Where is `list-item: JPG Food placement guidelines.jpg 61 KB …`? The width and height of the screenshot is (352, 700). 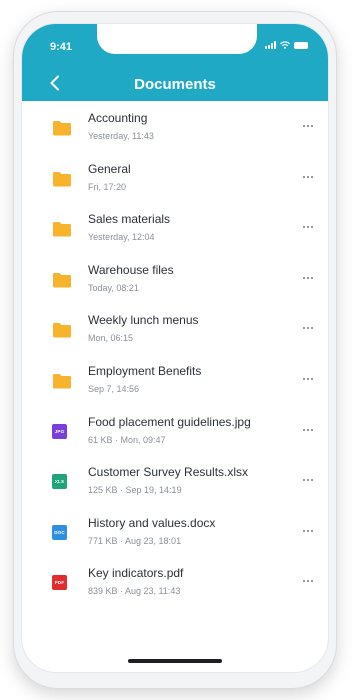
list-item: JPG Food placement guidelines.jpg 61 KB … is located at coordinates (175, 434).